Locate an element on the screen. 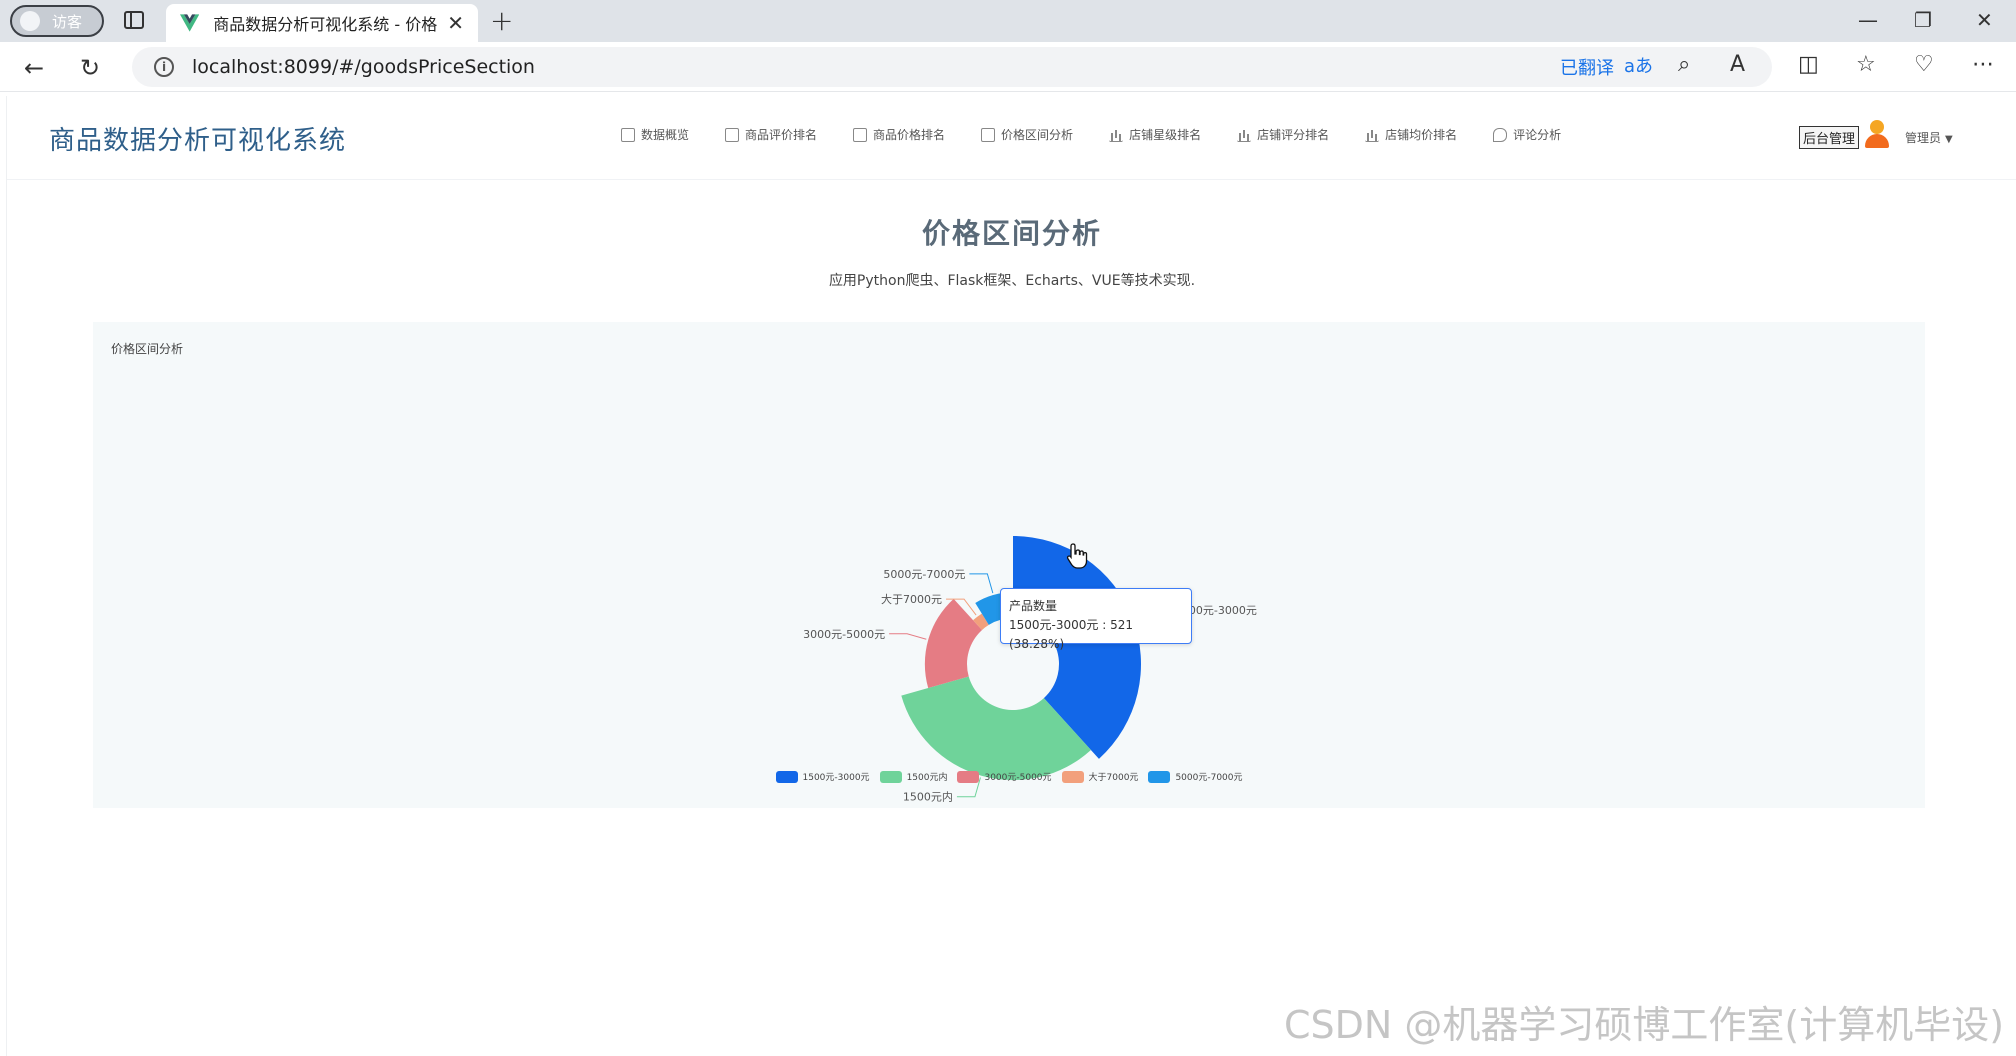  tab-title: 商品数据分析可视化系统 - 价格区间分析 is located at coordinates (325, 24).